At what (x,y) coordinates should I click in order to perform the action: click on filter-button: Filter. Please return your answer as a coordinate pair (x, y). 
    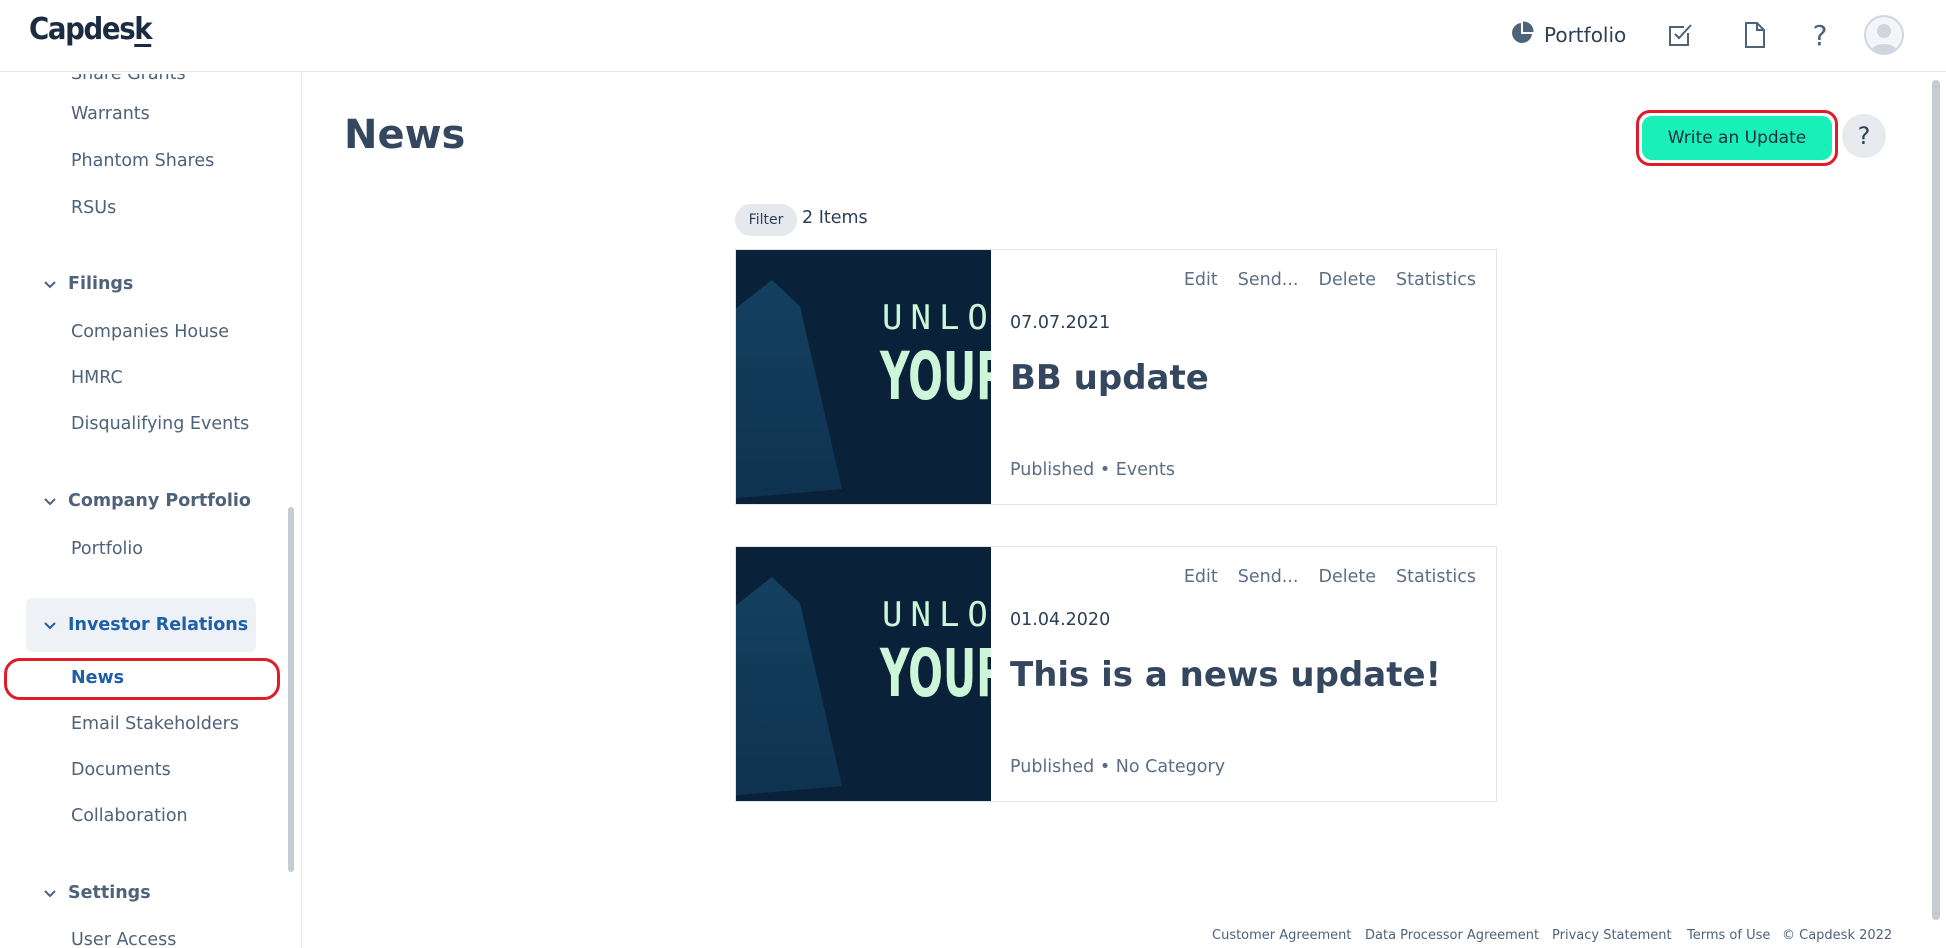
    Looking at the image, I should click on (766, 220).